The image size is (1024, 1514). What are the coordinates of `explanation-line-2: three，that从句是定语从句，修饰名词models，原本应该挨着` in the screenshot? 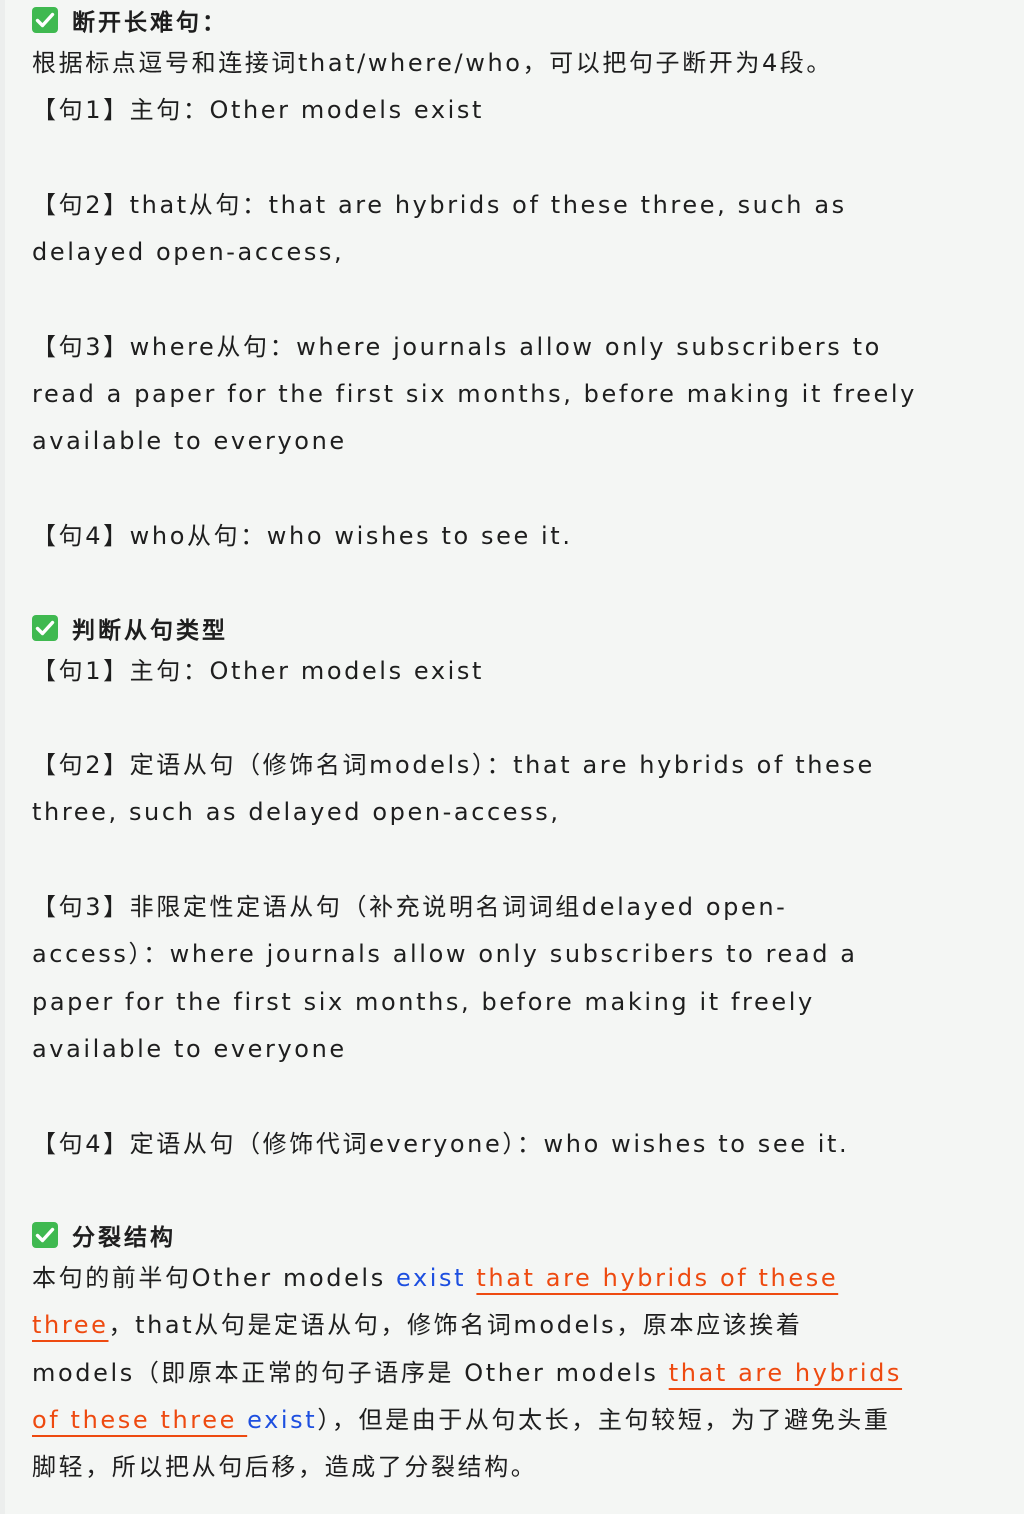 It's located at (528, 1325).